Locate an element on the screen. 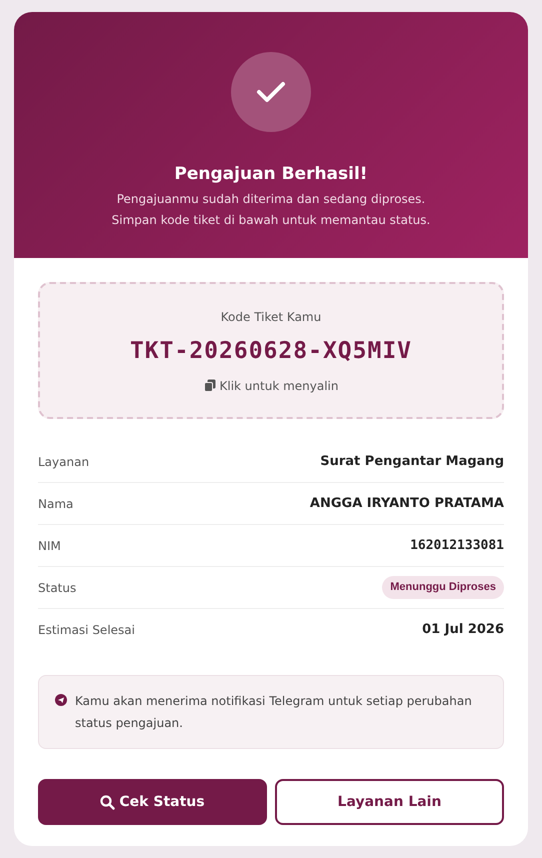  search-icon is located at coordinates (108, 802).